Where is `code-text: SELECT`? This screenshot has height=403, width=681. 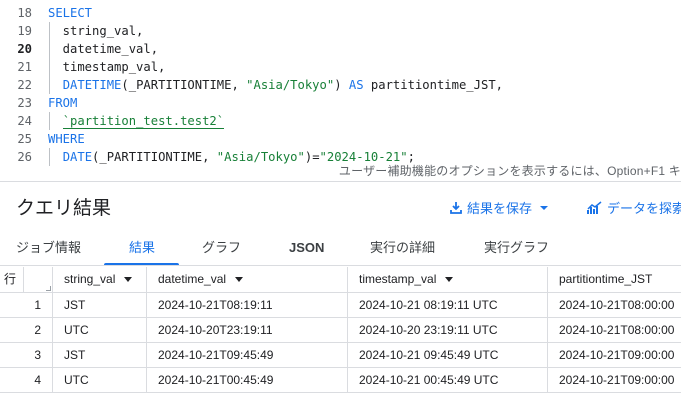 code-text: SELECT is located at coordinates (70, 13).